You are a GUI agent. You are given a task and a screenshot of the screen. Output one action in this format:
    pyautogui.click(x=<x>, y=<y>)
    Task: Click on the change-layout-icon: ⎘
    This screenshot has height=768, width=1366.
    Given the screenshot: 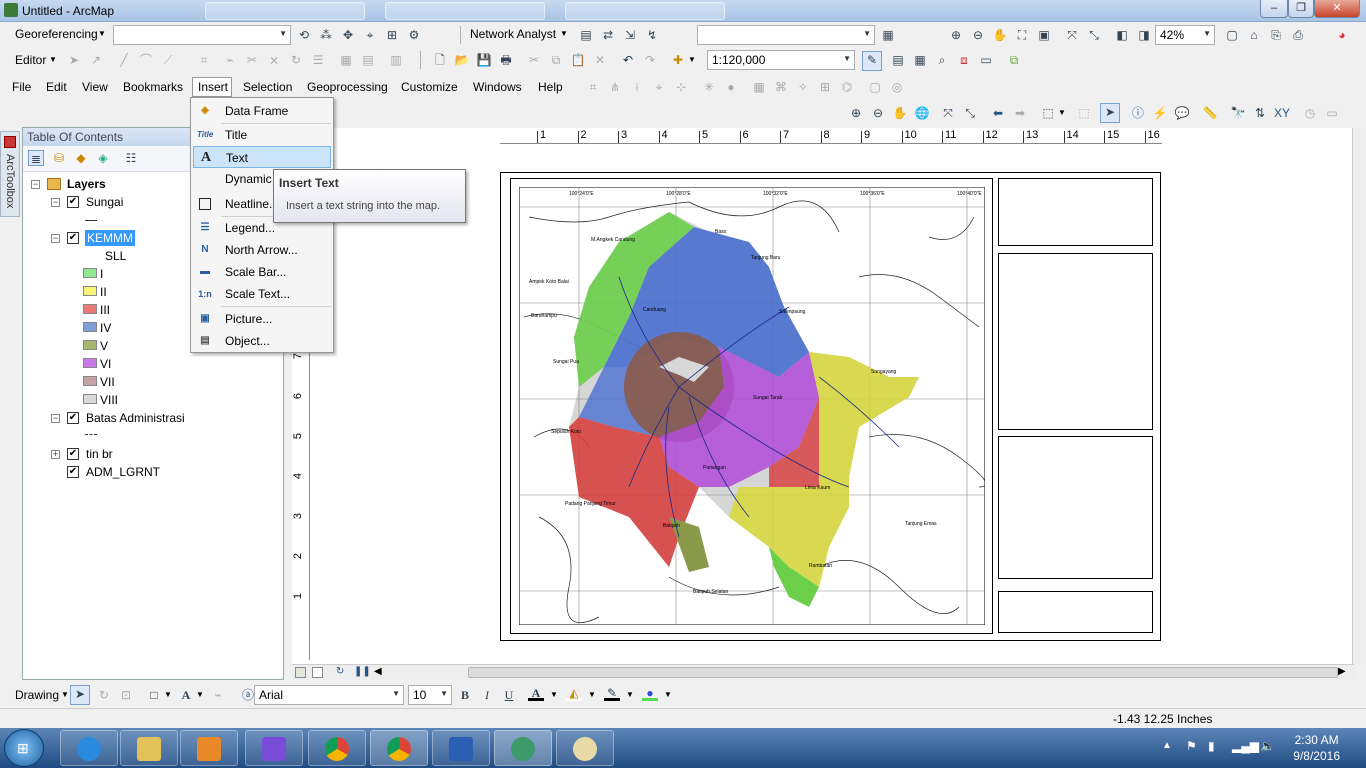 What is the action you would take?
    pyautogui.click(x=1276, y=35)
    